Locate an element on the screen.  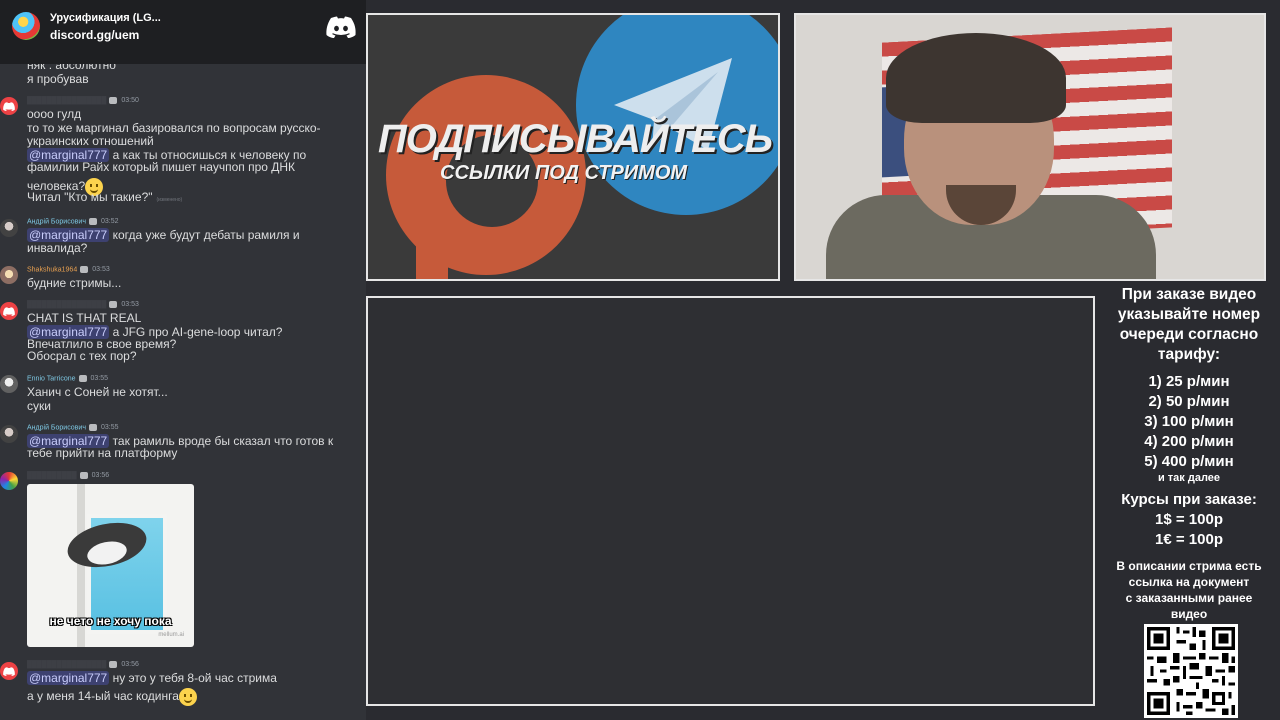
banner-subtitle: ССЫЛКИ ПОД СТРИМОМ is located at coordinates (564, 173).